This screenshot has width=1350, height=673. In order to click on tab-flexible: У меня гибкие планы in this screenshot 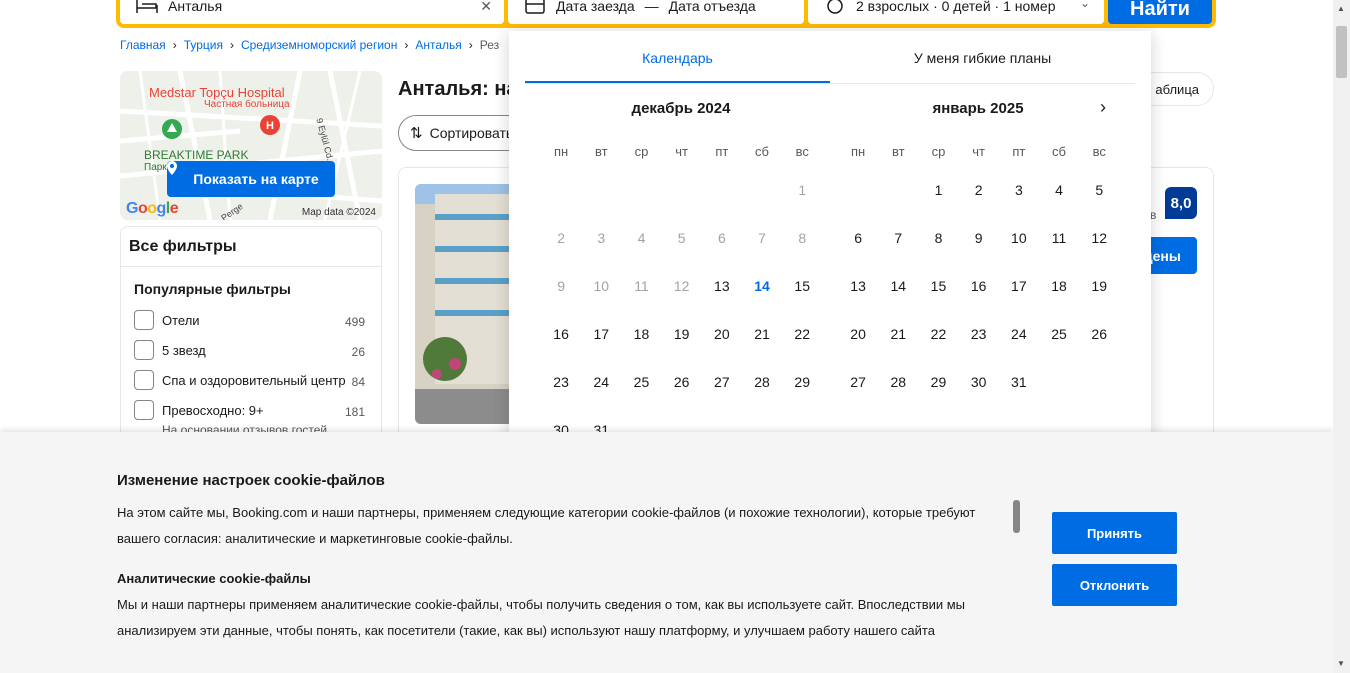, I will do `click(982, 63)`.